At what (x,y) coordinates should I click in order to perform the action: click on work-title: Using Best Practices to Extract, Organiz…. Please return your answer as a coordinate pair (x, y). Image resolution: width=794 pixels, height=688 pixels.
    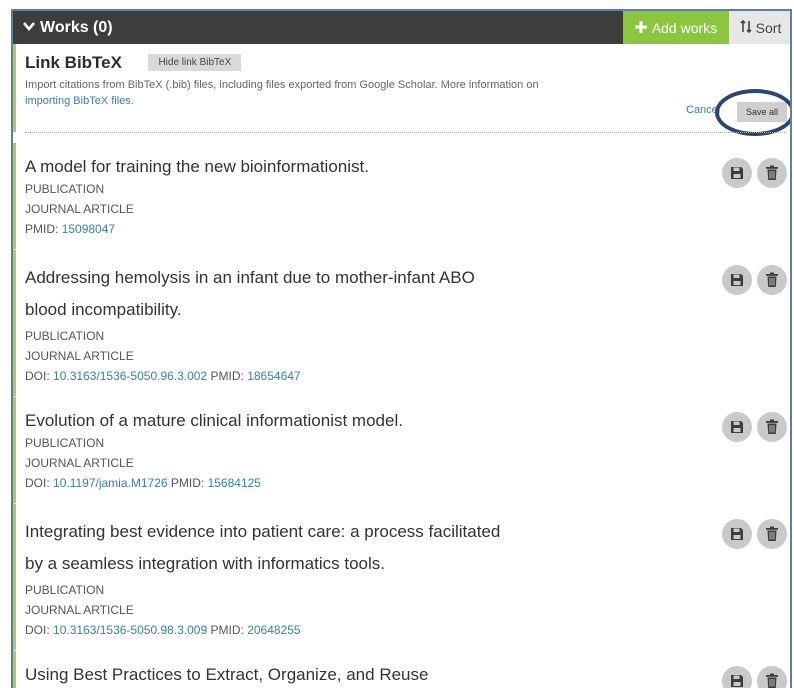
    Looking at the image, I should click on (325, 675).